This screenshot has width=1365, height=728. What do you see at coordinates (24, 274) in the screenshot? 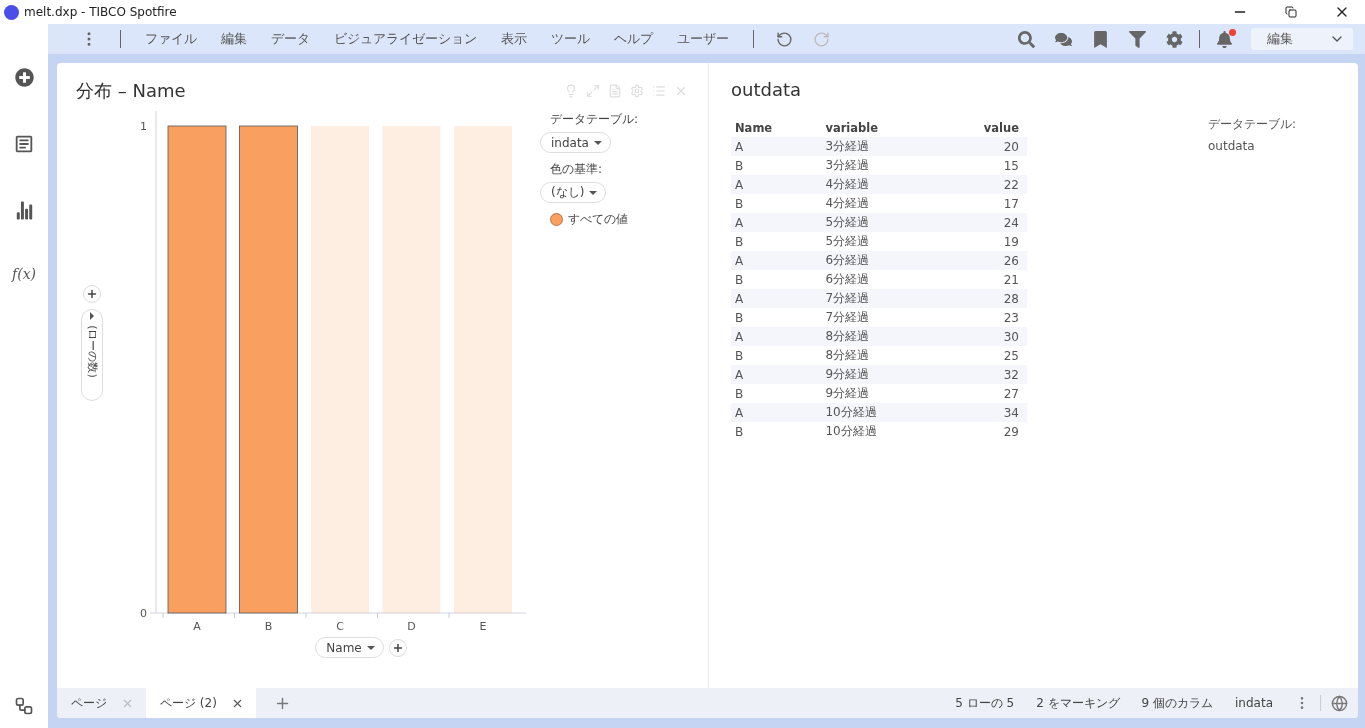
I see `formula-button: f(x)` at bounding box center [24, 274].